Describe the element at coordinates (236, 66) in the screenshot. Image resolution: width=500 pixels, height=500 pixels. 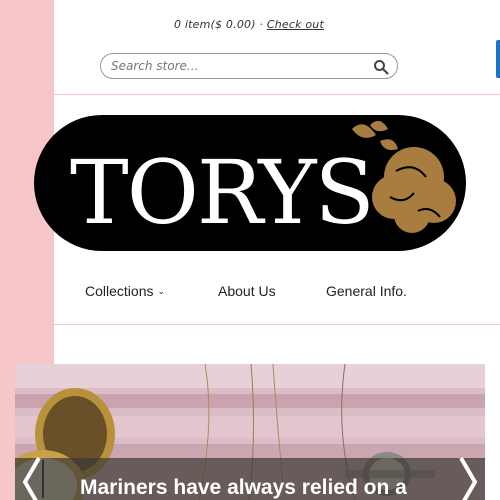
I see `search-input` at that location.